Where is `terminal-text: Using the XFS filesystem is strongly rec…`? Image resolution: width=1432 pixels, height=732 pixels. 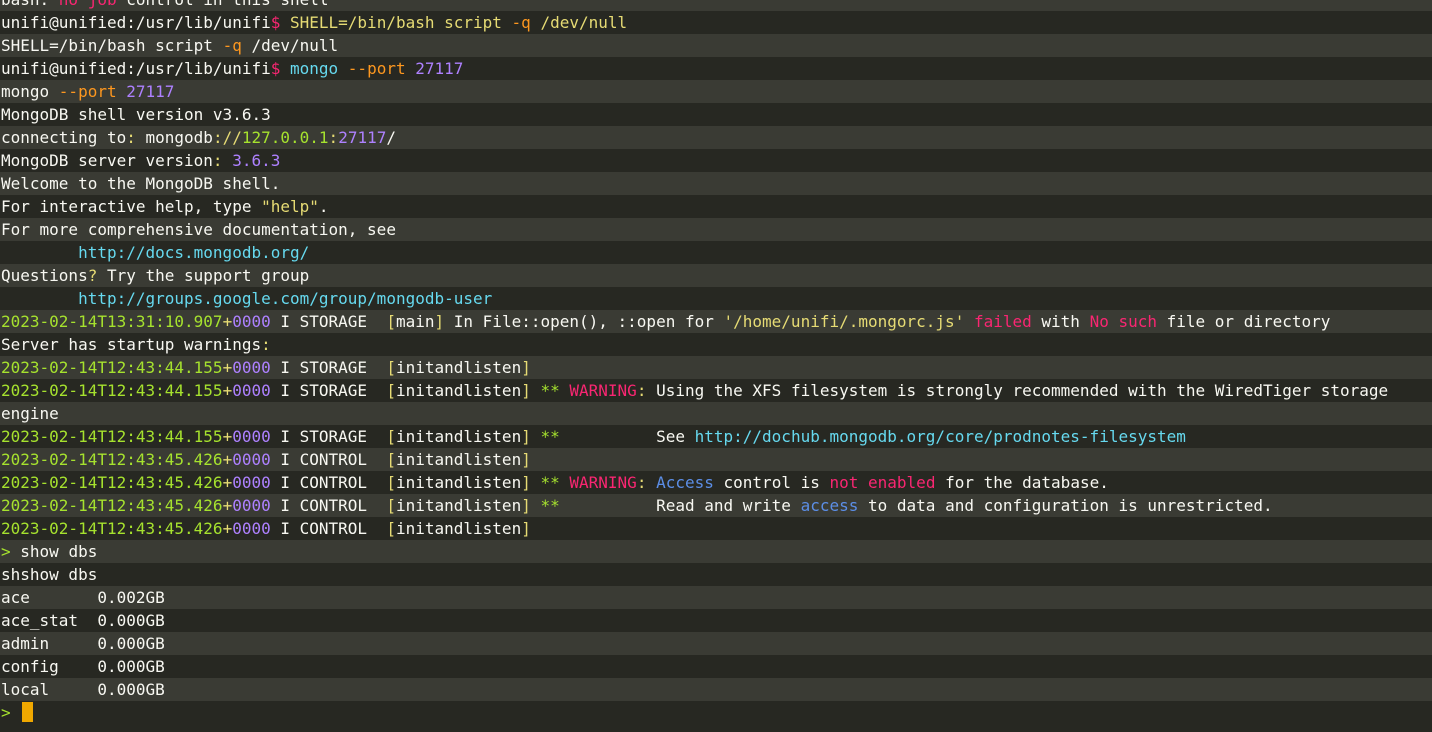 terminal-text: Using the XFS filesystem is strongly rec… is located at coordinates (1017, 390).